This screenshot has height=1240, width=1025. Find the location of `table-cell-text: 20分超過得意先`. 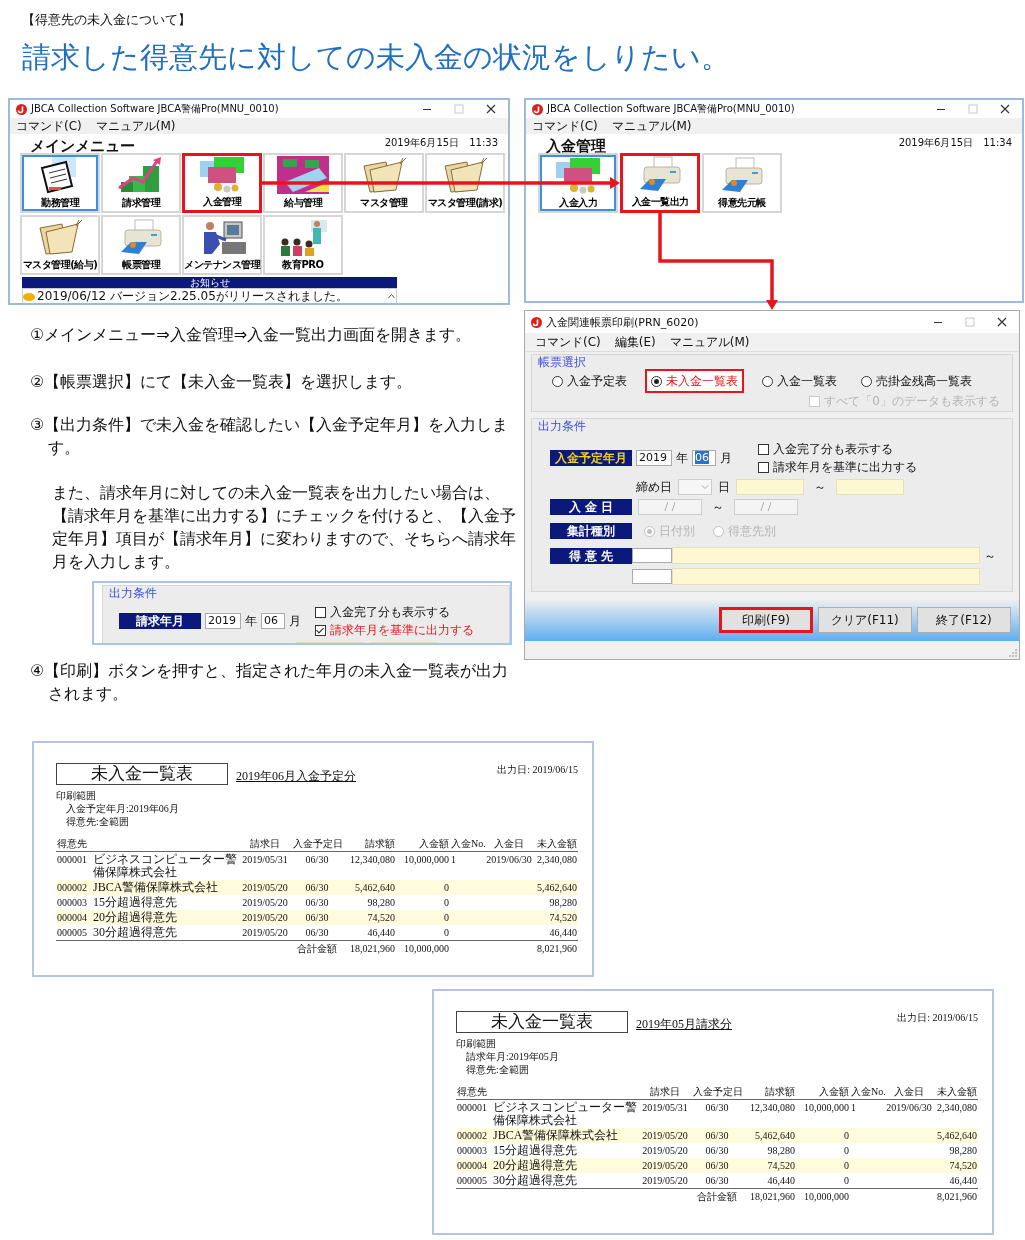

table-cell-text: 20分超過得意先 is located at coordinates (135, 917).